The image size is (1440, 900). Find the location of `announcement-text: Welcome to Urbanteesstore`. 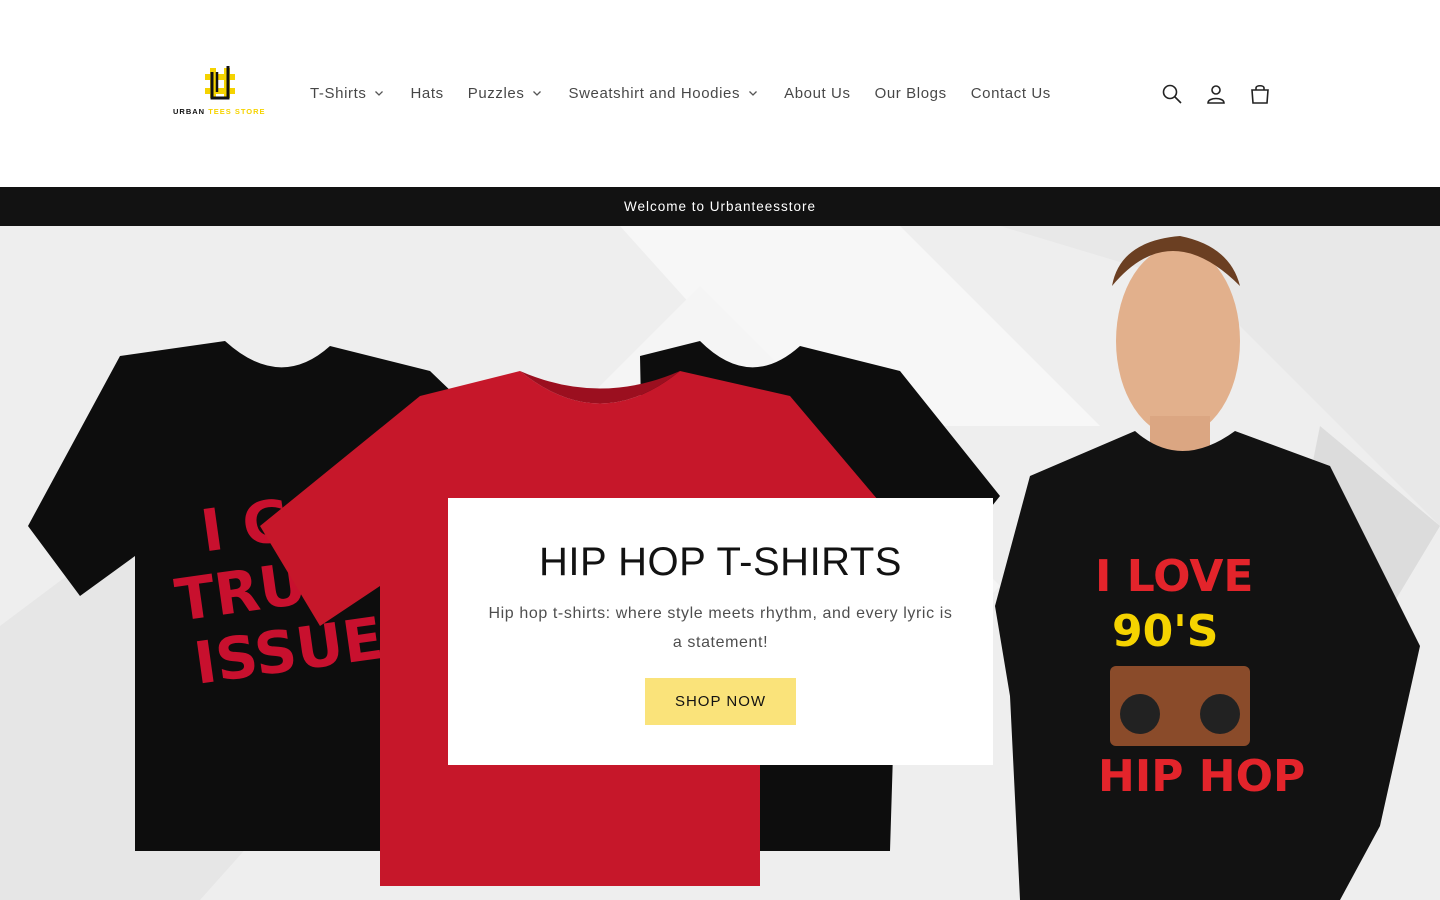

announcement-text: Welcome to Urbanteesstore is located at coordinates (720, 206).